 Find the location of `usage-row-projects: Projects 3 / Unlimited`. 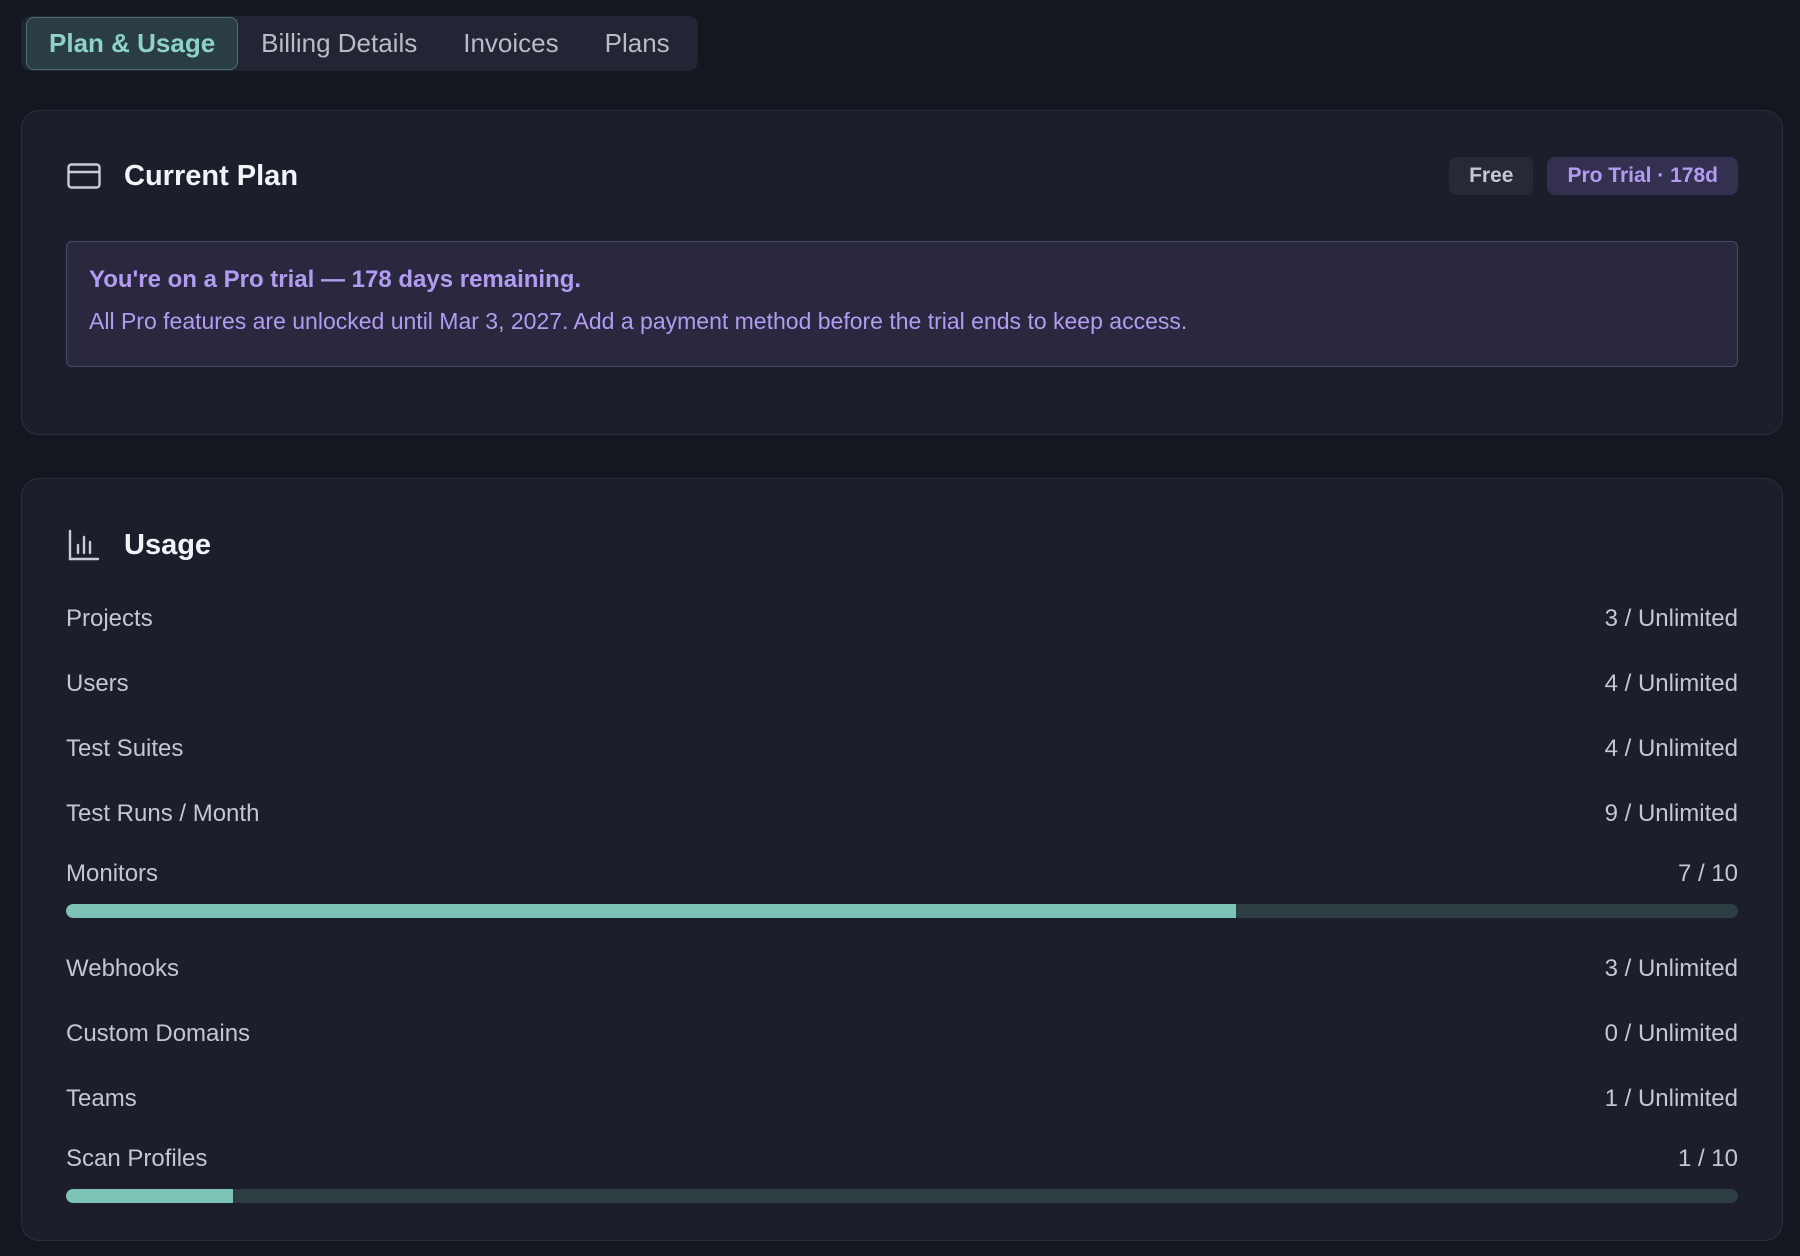

usage-row-projects: Projects 3 / Unlimited is located at coordinates (902, 618).